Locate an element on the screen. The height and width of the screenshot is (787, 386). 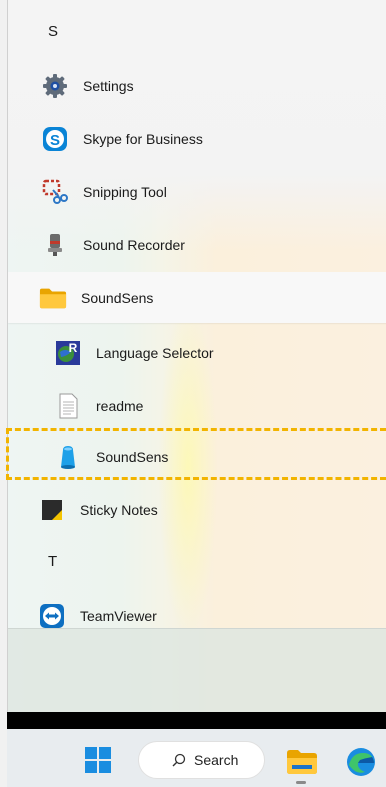
file-explorer-icon is located at coordinates (302, 762).